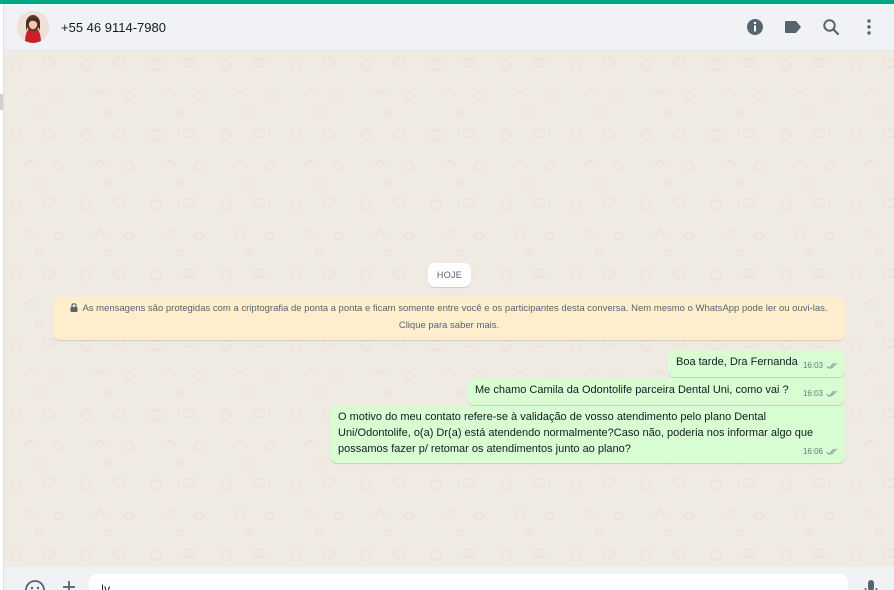 This screenshot has height=590, width=894. Describe the element at coordinates (755, 27) in the screenshot. I see `contact-info-icon` at that location.